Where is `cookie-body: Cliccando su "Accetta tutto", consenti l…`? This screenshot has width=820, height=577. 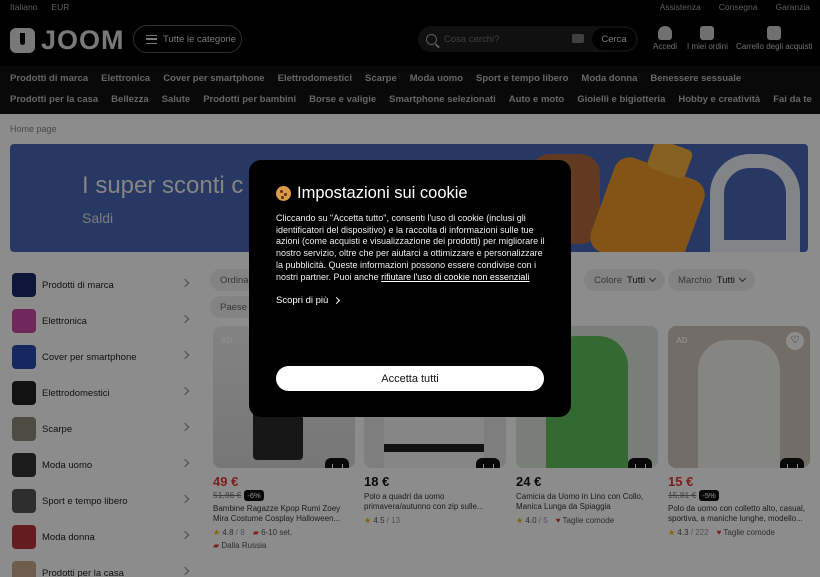
cookie-body: Cliccando su "Accetta tutto", consenti l… is located at coordinates (411, 248).